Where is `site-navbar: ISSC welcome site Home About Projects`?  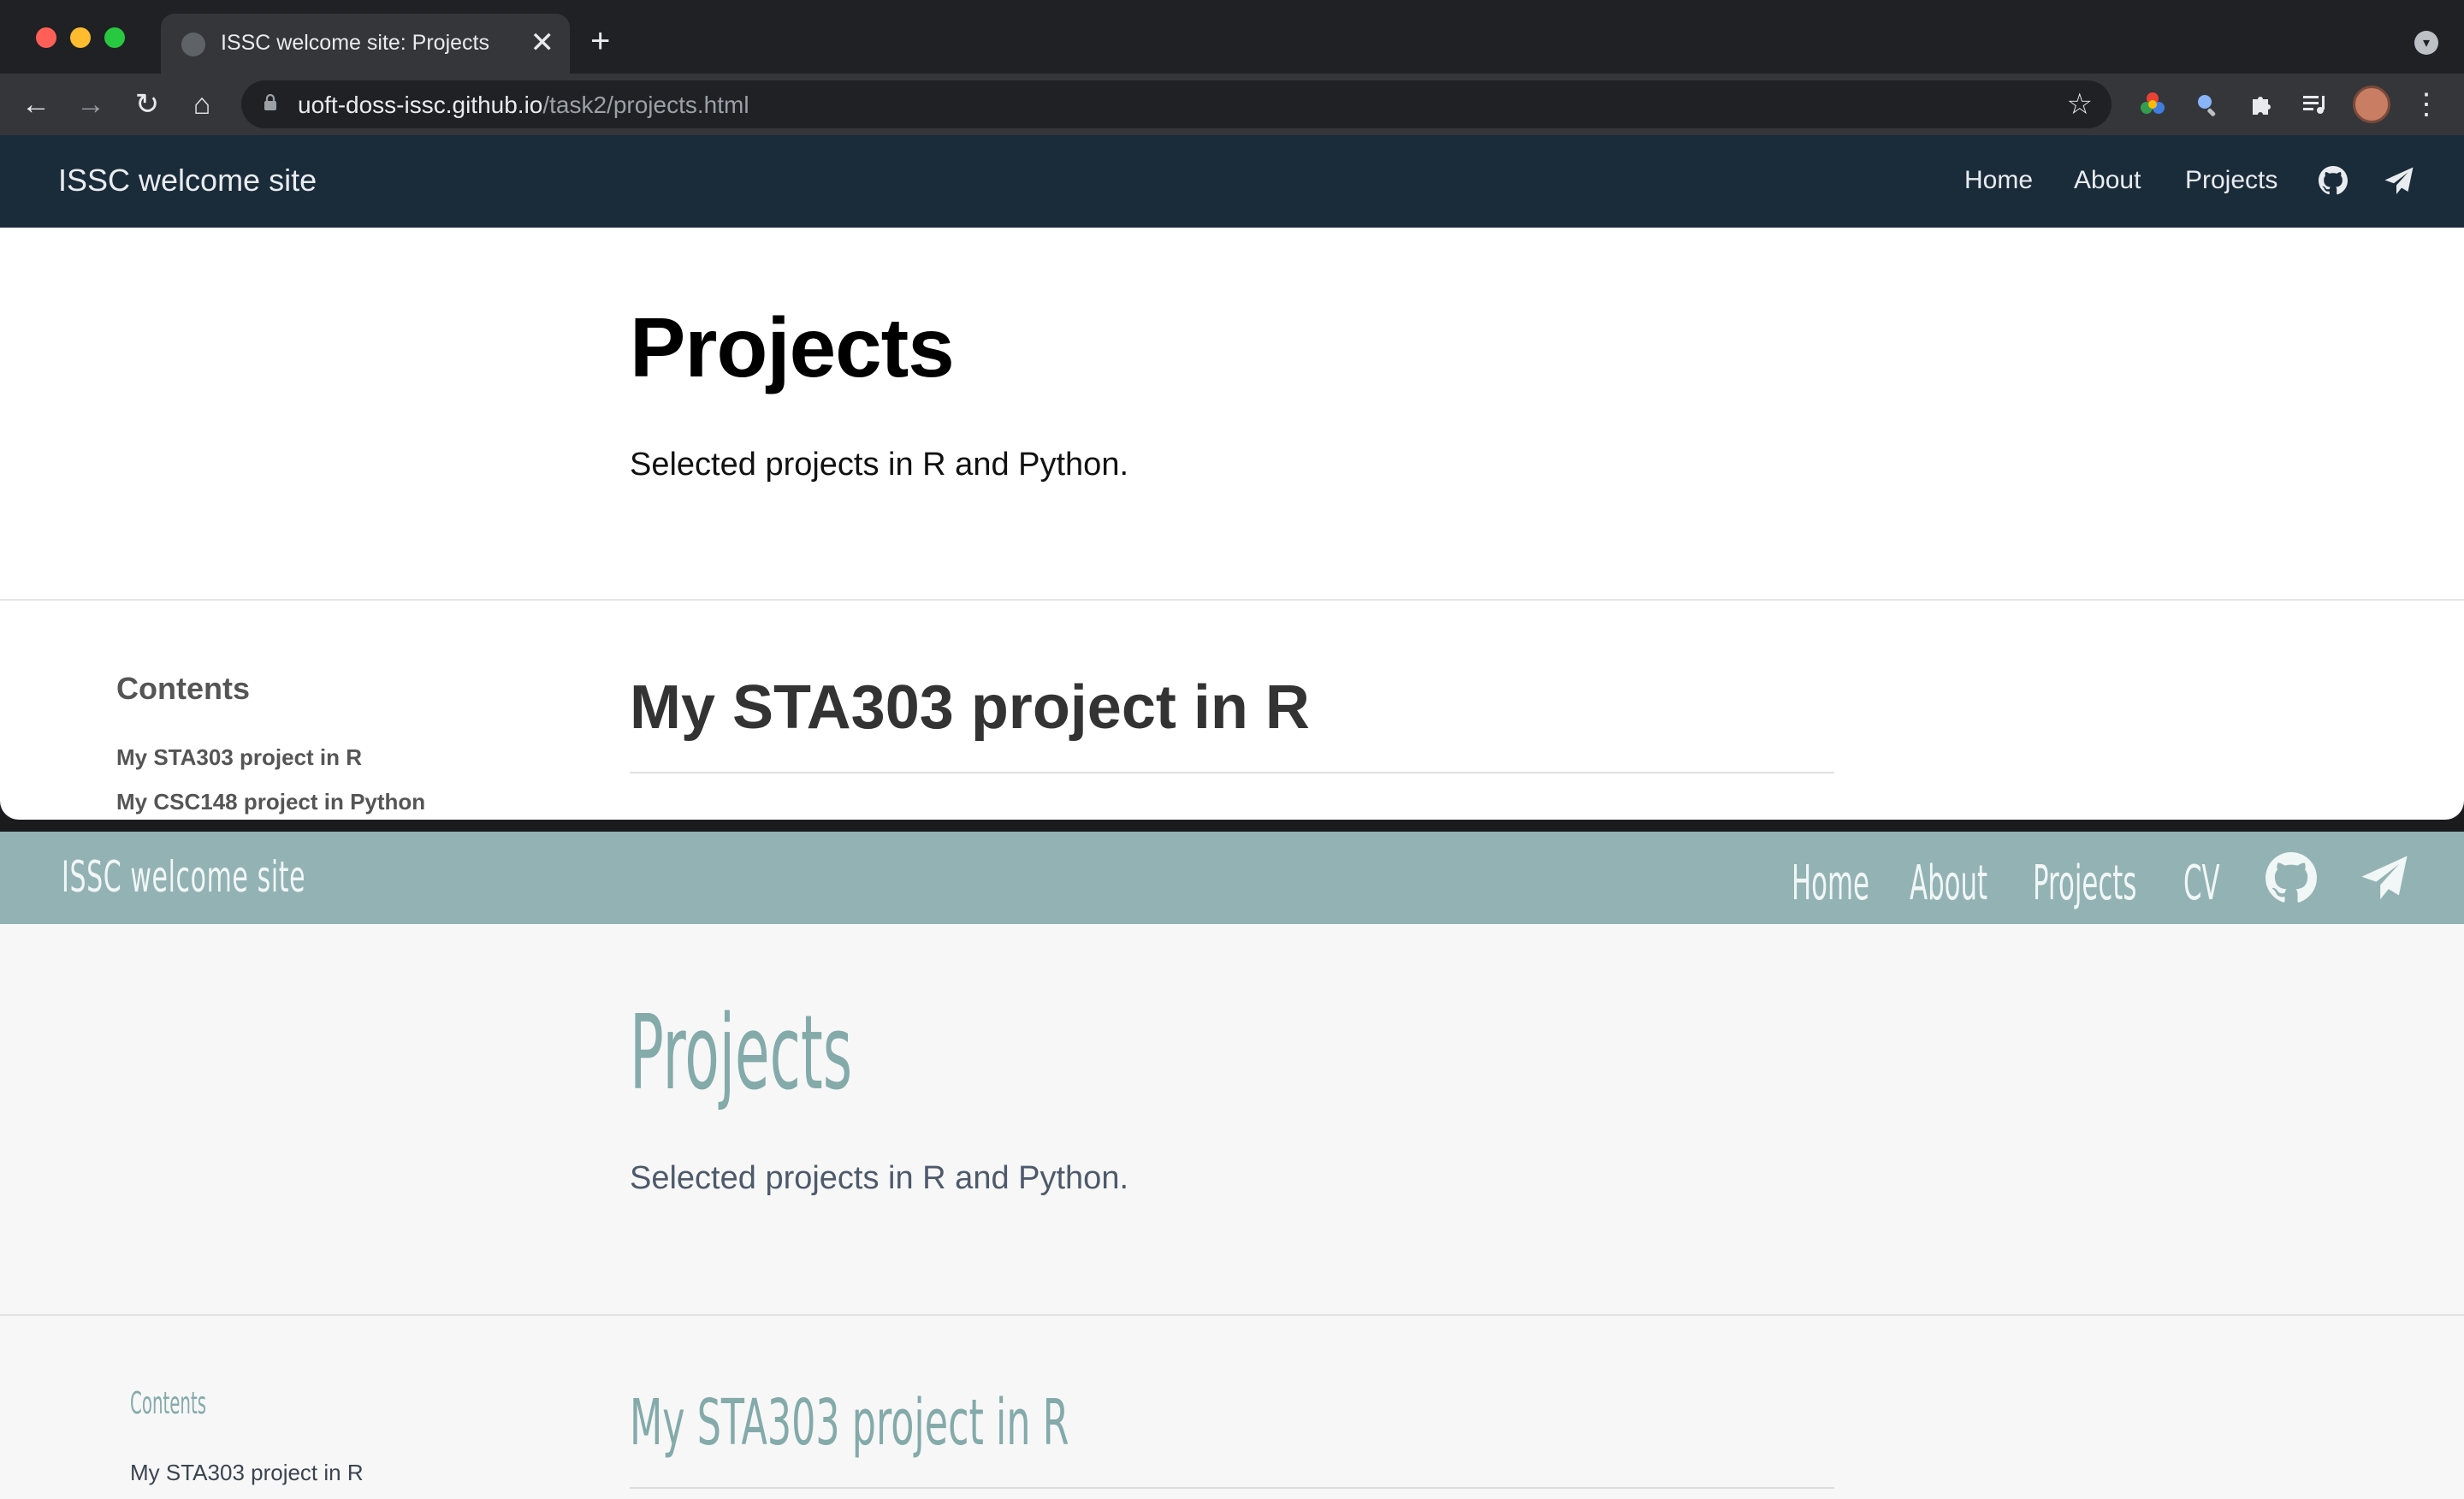 site-navbar: ISSC welcome site Home About Projects is located at coordinates (1232, 181).